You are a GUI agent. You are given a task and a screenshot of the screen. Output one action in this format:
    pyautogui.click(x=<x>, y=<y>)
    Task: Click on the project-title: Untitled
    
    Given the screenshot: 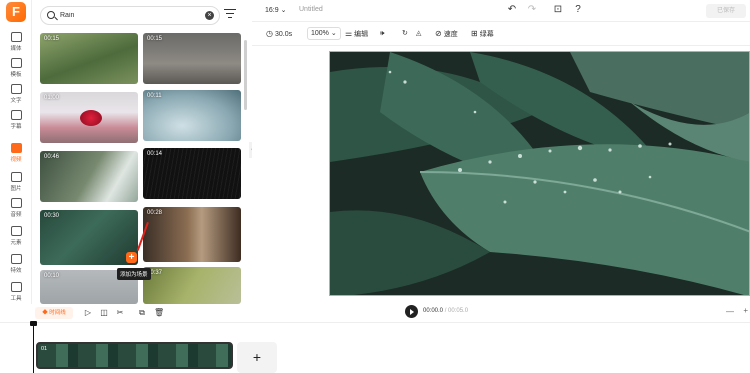 What is the action you would take?
    pyautogui.click(x=311, y=9)
    